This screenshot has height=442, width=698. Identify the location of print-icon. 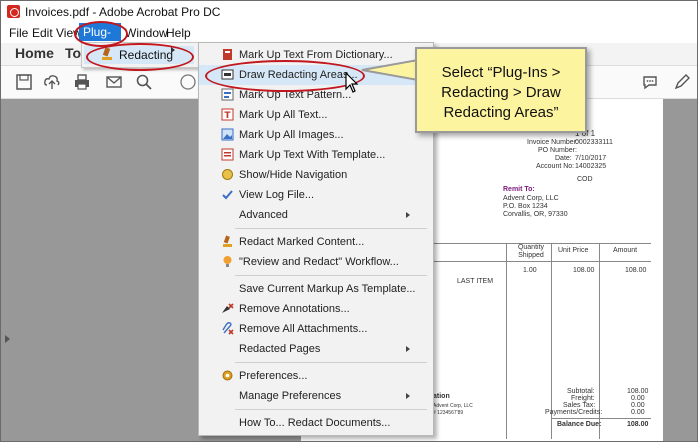
(82, 82).